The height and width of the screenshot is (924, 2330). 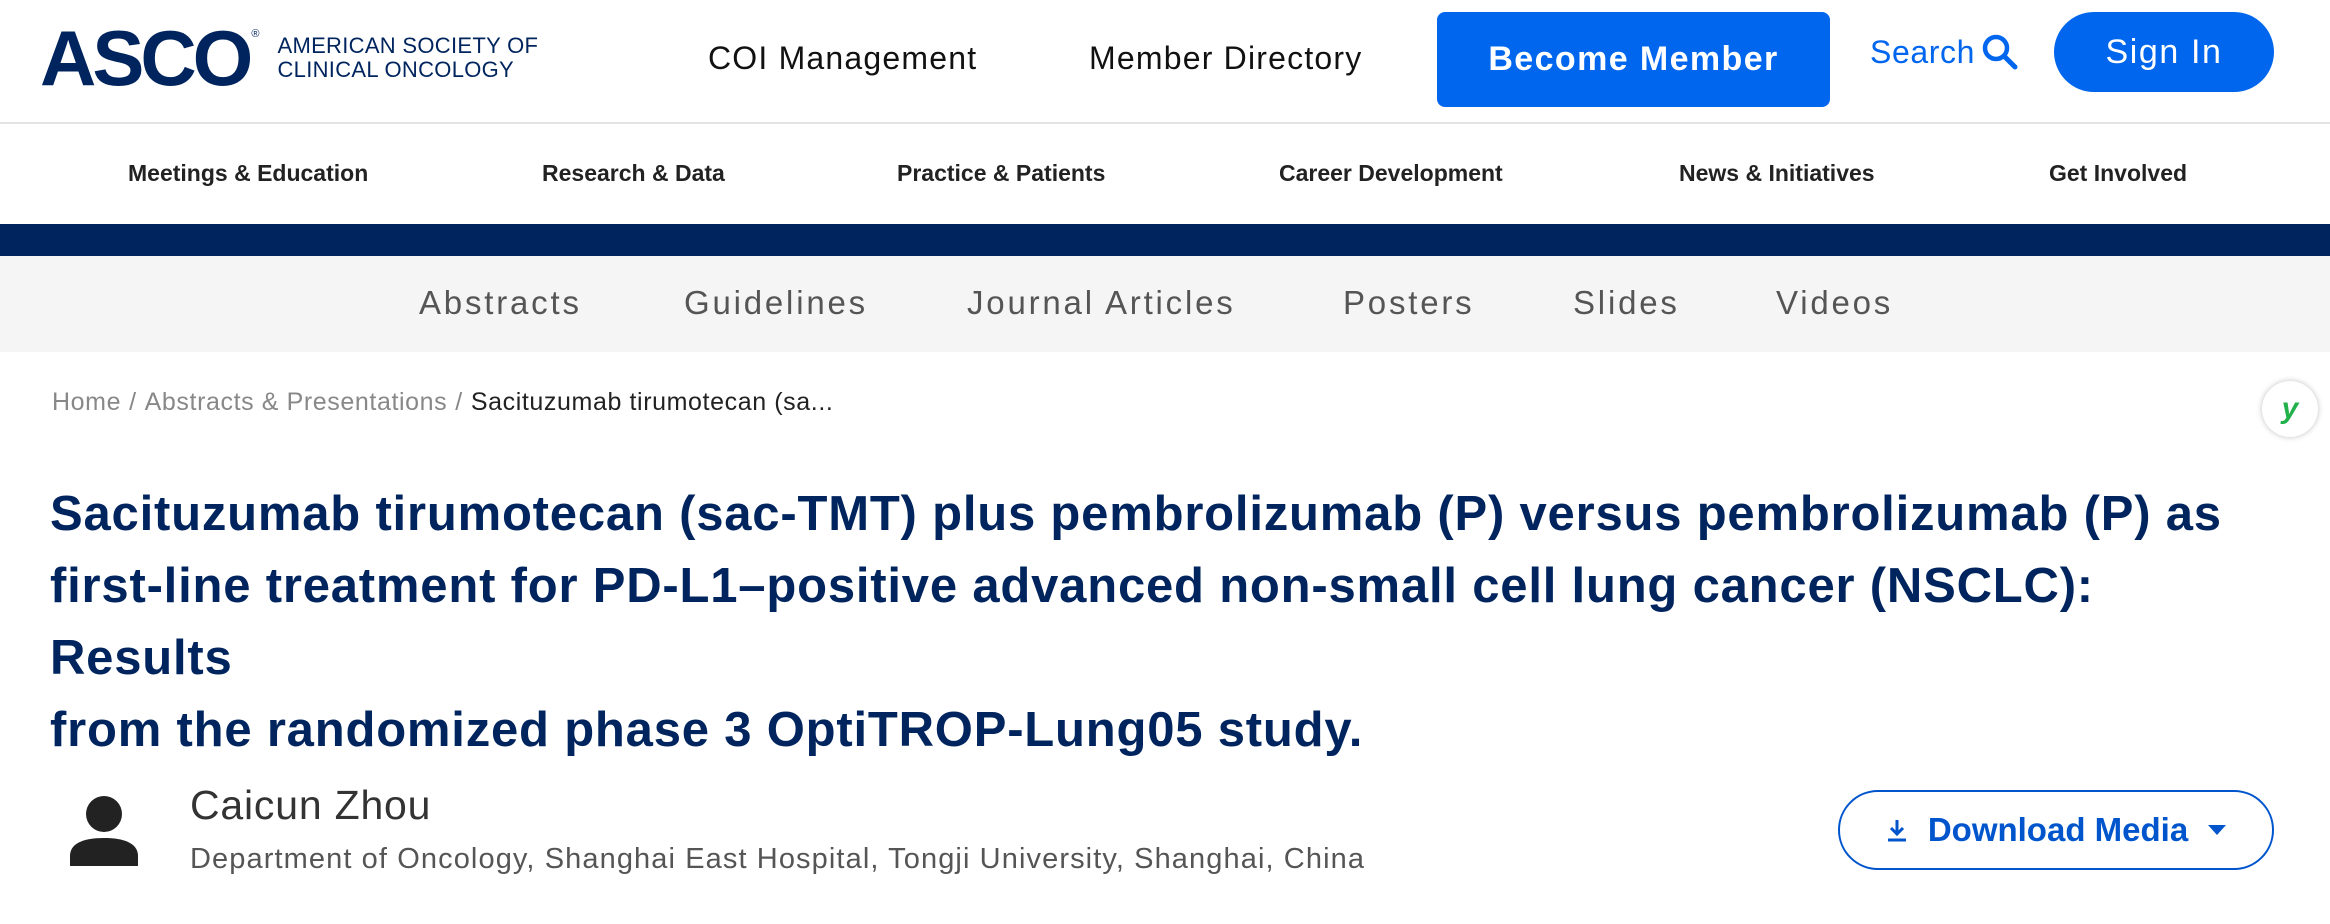 I want to click on become-member-button: Become Member, so click(x=1633, y=59).